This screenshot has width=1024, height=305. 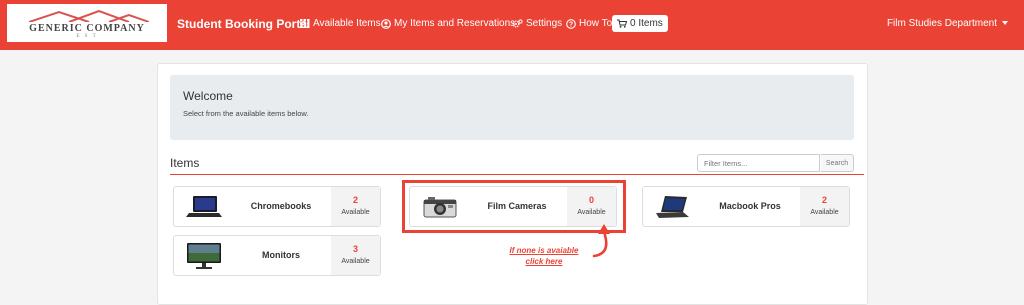 What do you see at coordinates (758, 163) in the screenshot?
I see `filter-items-input` at bounding box center [758, 163].